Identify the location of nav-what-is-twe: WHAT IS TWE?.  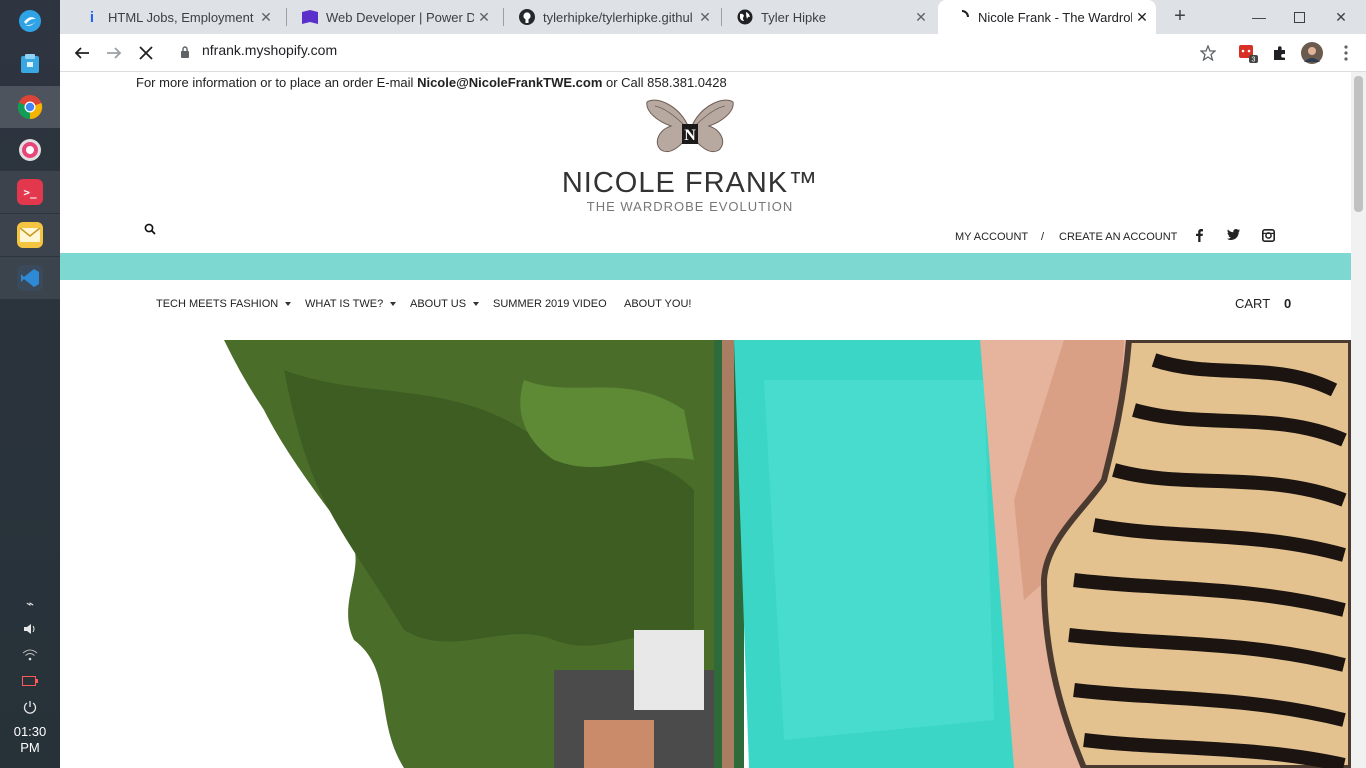
(351, 304).